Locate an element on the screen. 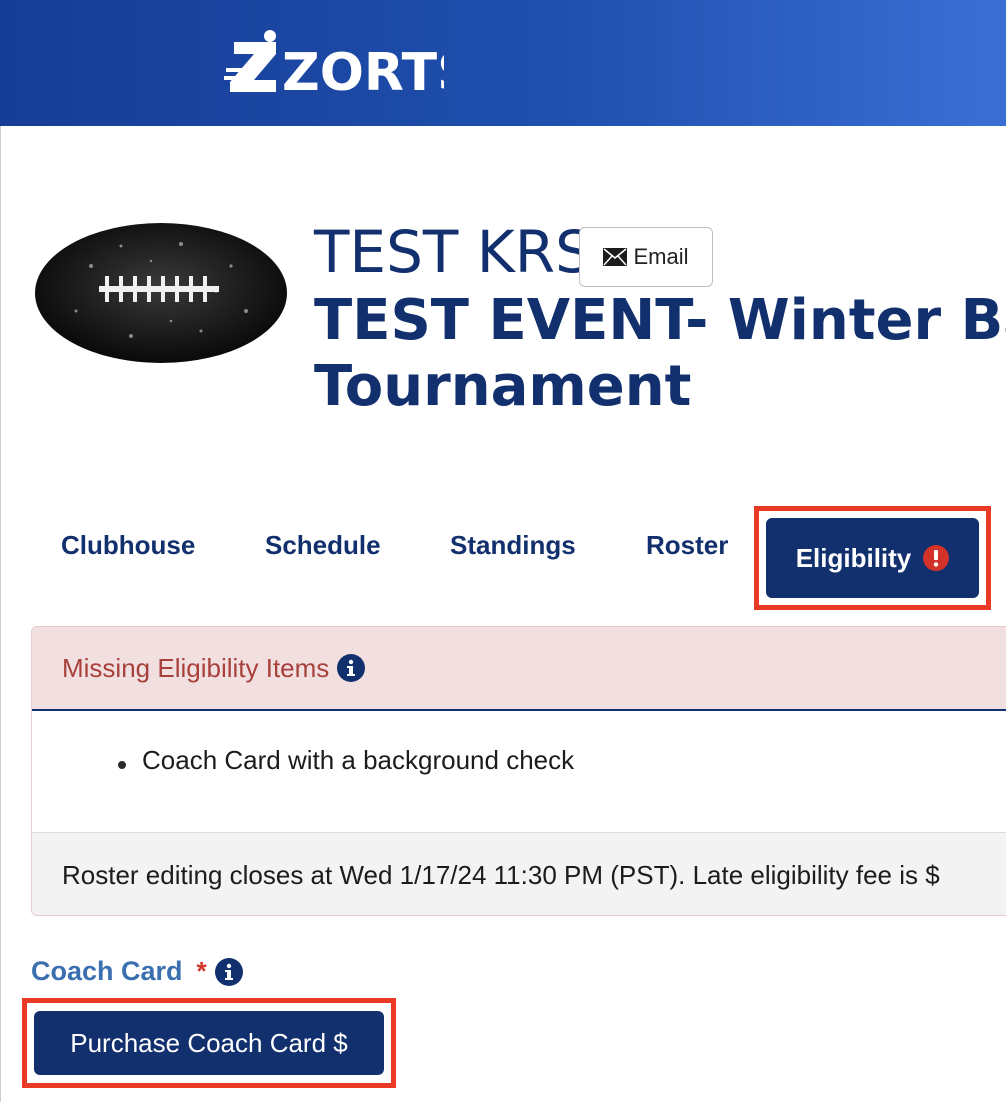  tab-schedule: Schedule is located at coordinates (323, 545).